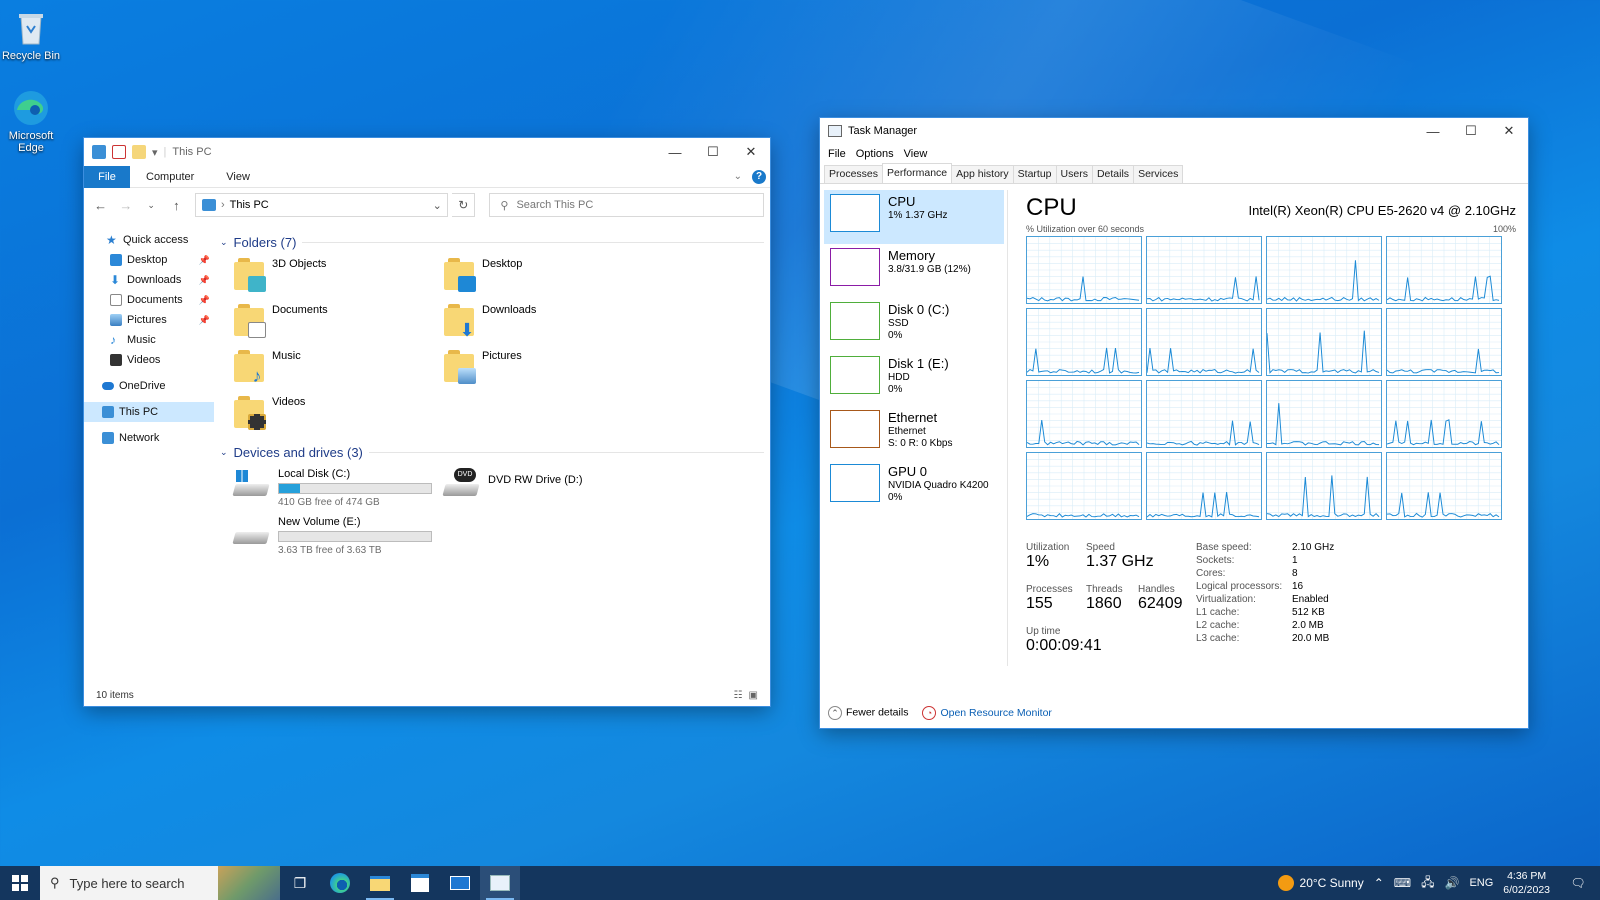  I want to click on folder-documents-icon, so click(250, 320).